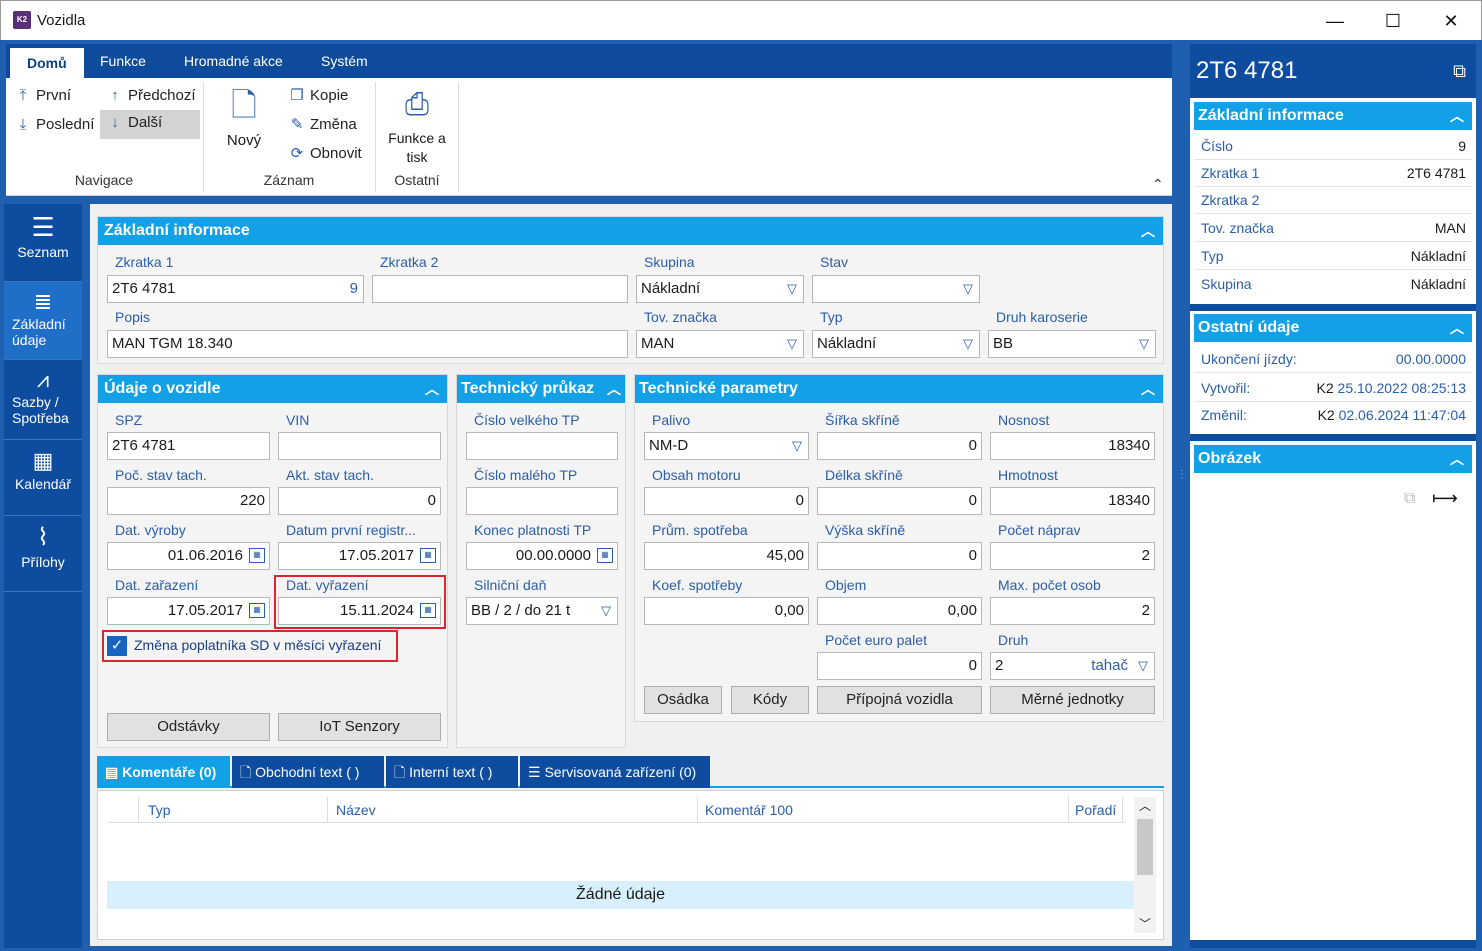 Image resolution: width=1482 pixels, height=951 pixels. What do you see at coordinates (1072, 344) in the screenshot?
I see `karoserie-select: BB ▽` at bounding box center [1072, 344].